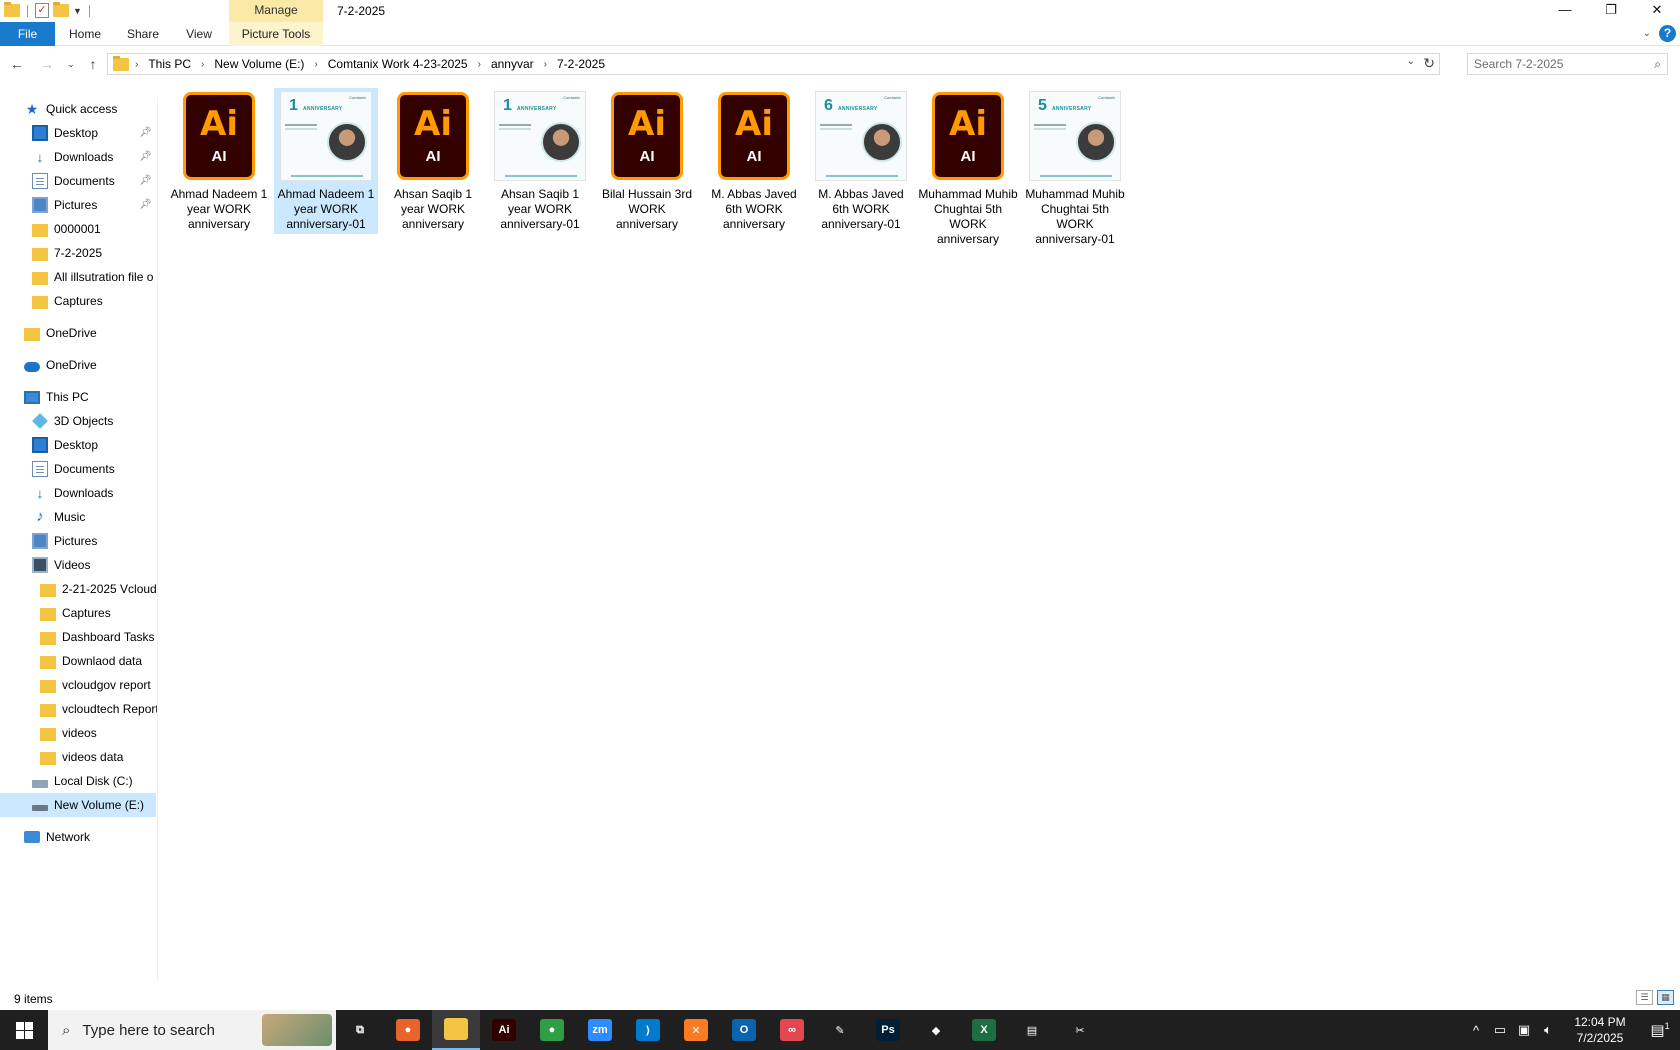  What do you see at coordinates (71, 64) in the screenshot?
I see `recent-locations-icon: ⌄` at bounding box center [71, 64].